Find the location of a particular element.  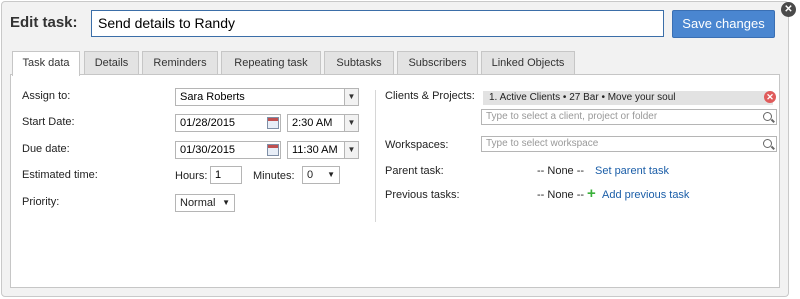

previous-tasks-value: -- None -- is located at coordinates (561, 195).